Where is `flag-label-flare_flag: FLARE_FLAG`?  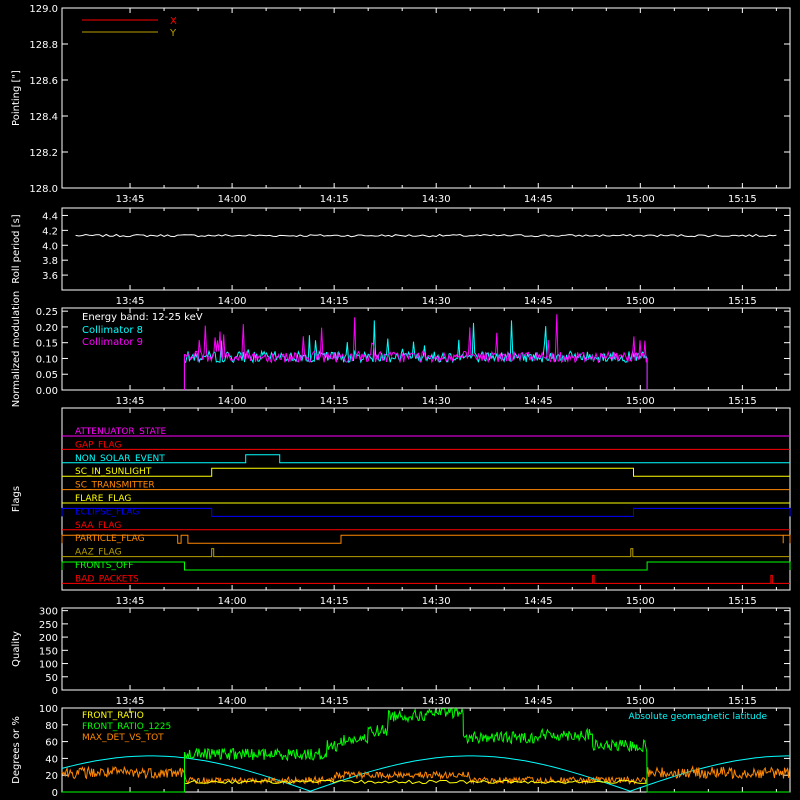 flag-label-flare_flag: FLARE_FLAG is located at coordinates (103, 499).